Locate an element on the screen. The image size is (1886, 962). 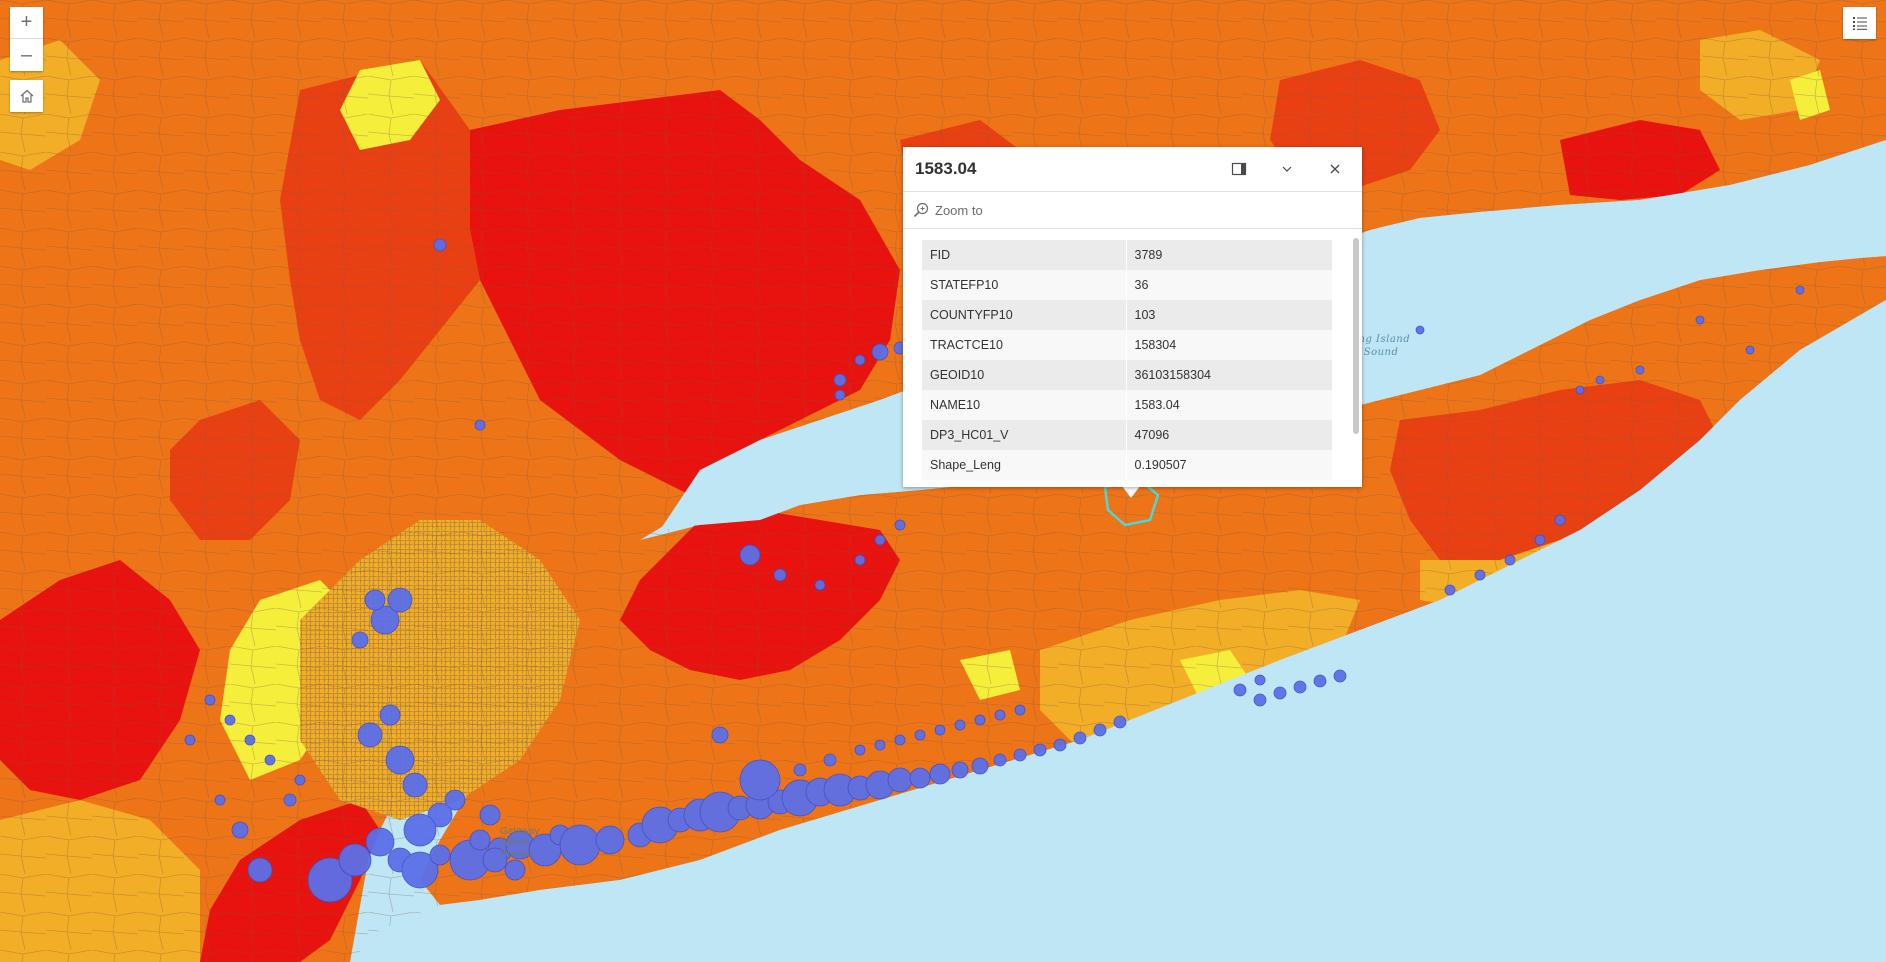
minus-icon: – is located at coordinates (26, 54).